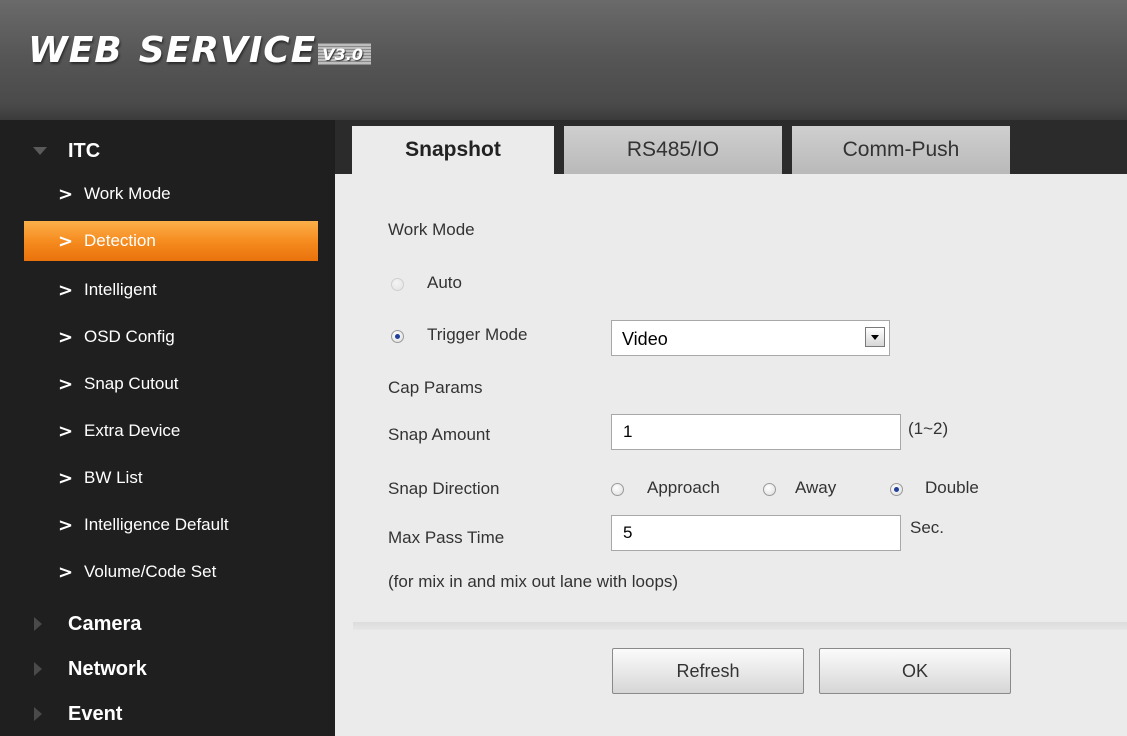 The width and height of the screenshot is (1127, 736). Describe the element at coordinates (171, 241) in the screenshot. I see `sidebar-item-detection: > Detection` at that location.